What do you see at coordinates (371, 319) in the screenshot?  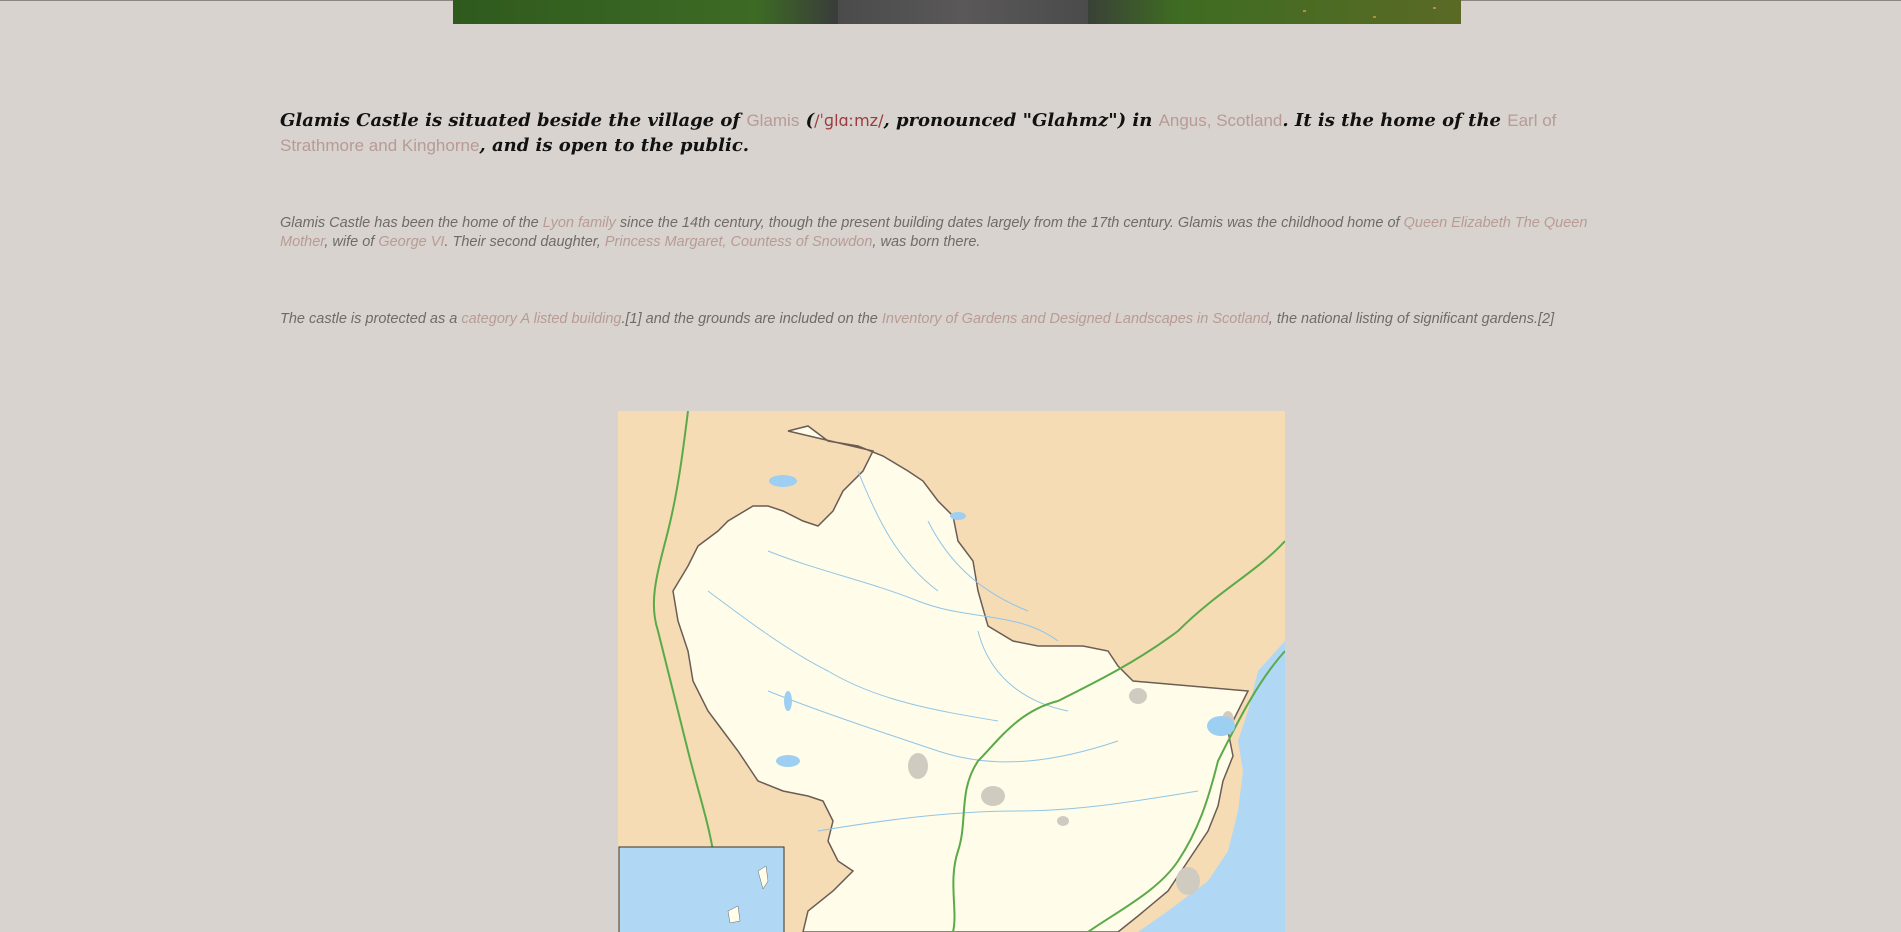 I see `protection-text: The castle is protected as a` at bounding box center [371, 319].